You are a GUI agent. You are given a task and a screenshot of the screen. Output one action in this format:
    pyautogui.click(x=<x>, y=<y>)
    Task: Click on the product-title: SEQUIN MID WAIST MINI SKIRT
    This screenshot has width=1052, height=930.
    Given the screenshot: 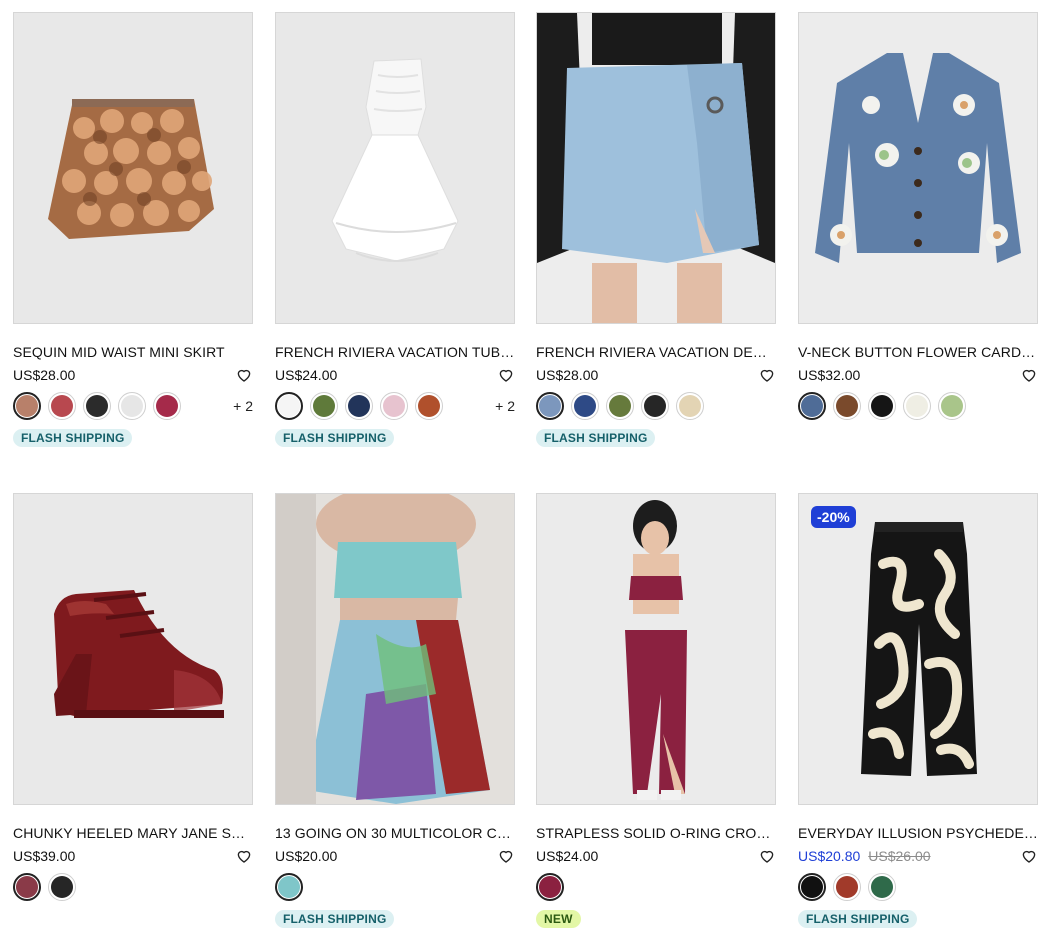 What is the action you would take?
    pyautogui.click(x=133, y=352)
    